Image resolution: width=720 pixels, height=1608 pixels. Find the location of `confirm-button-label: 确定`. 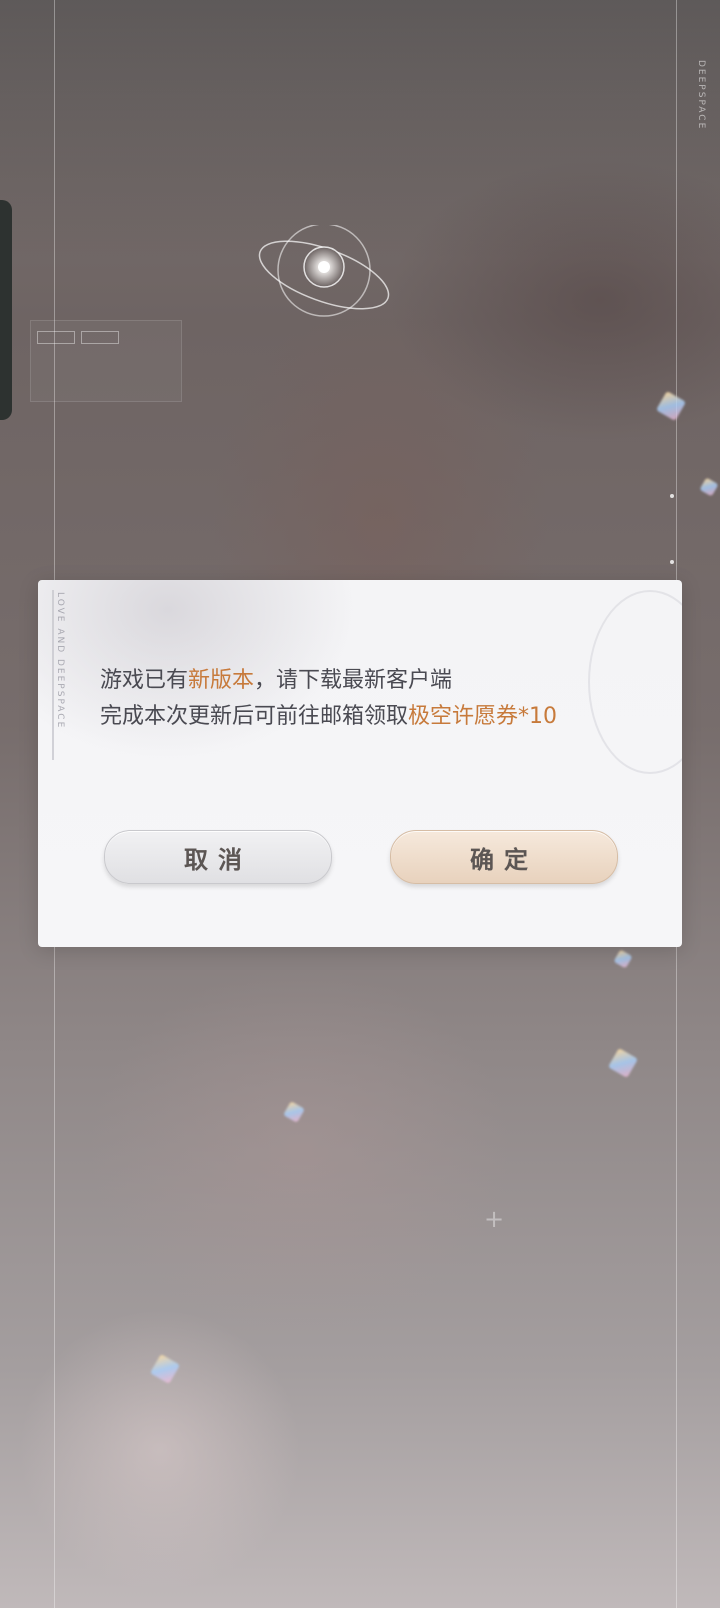

confirm-button-label: 确定 is located at coordinates (504, 859).